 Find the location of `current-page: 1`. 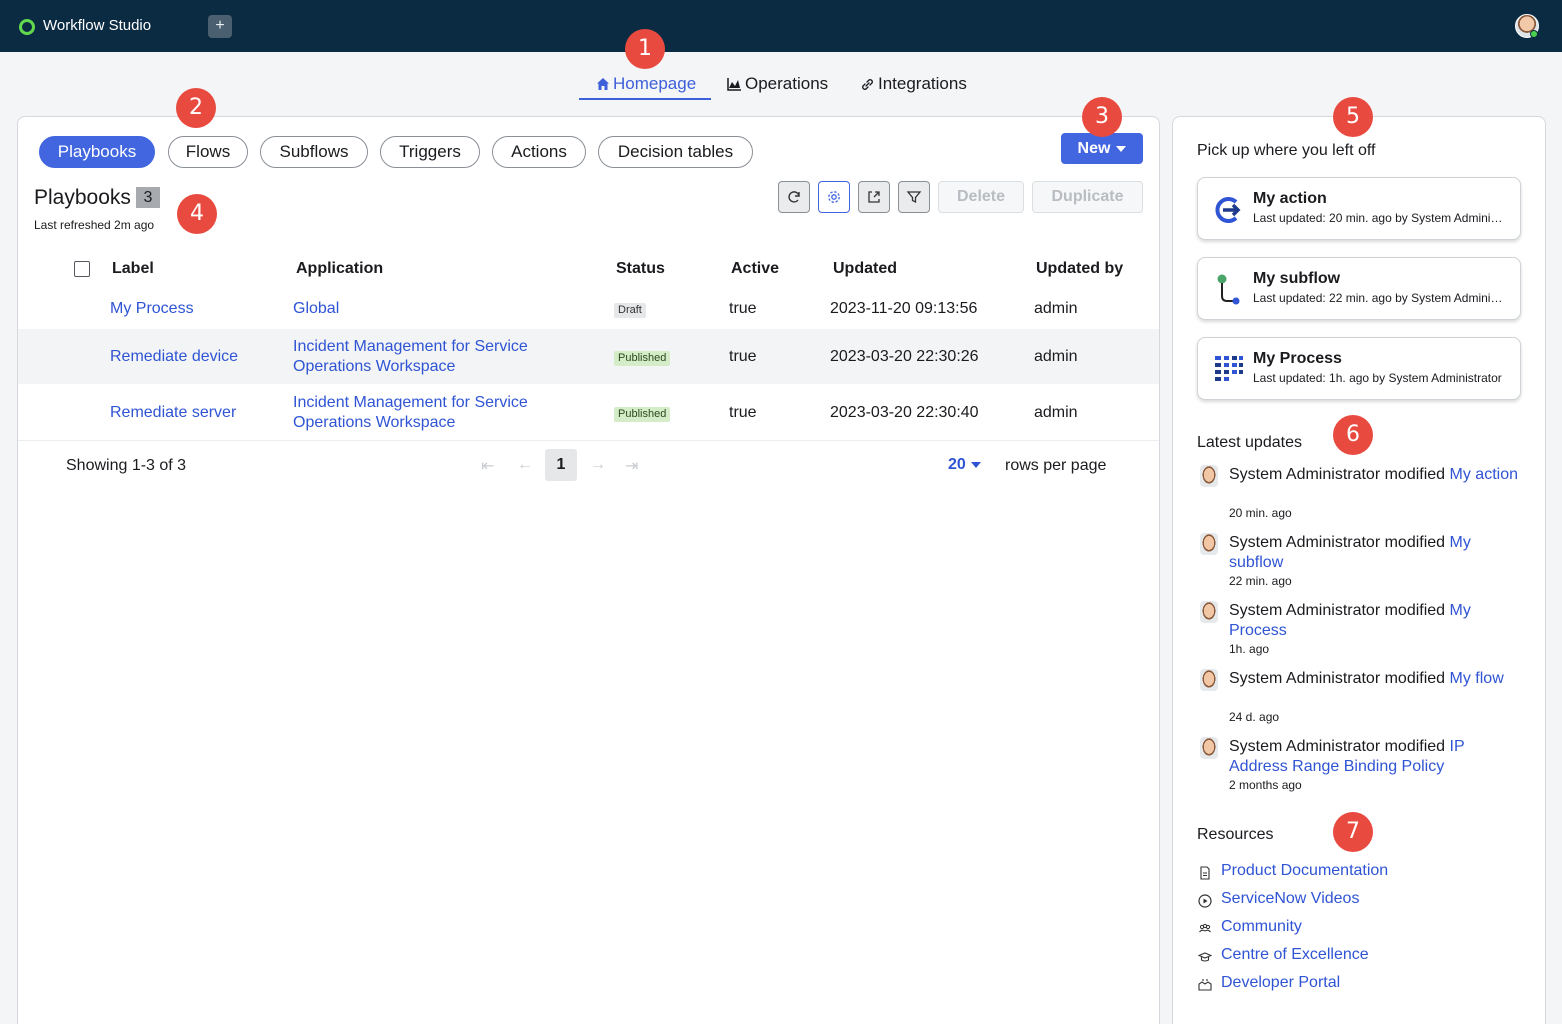

current-page: 1 is located at coordinates (561, 465).